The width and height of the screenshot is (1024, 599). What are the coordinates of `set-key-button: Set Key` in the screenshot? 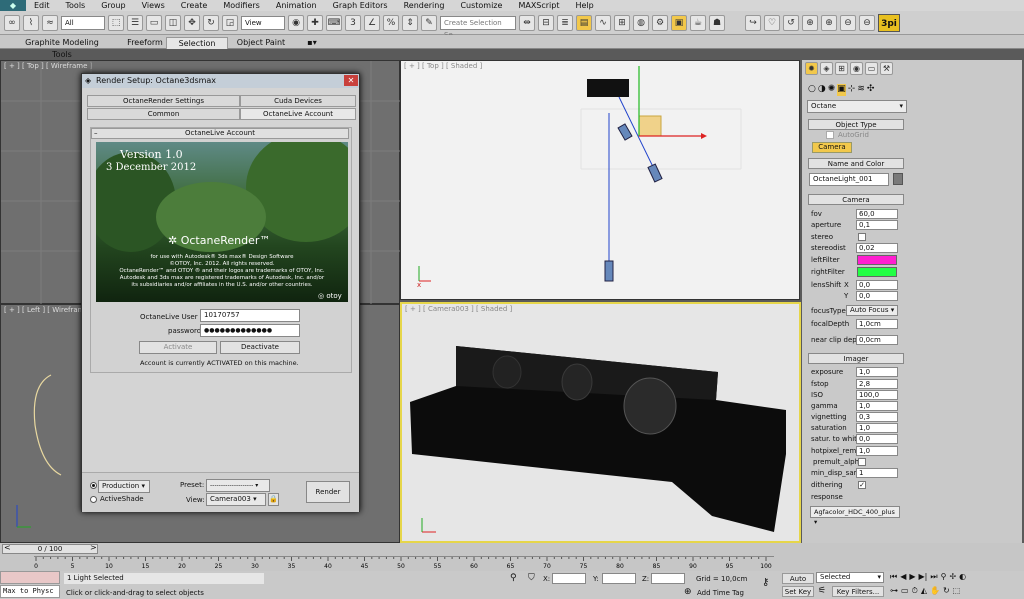 It's located at (798, 591).